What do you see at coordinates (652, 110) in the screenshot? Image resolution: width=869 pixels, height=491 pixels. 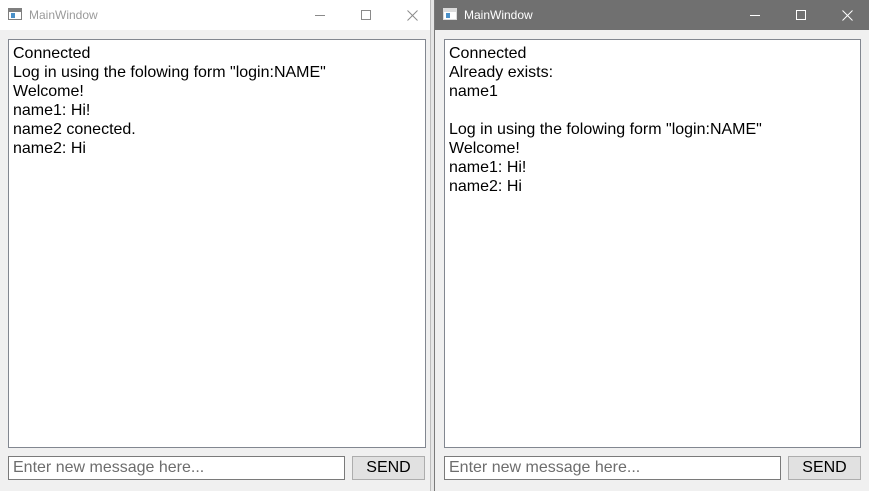 I see `chat-line` at bounding box center [652, 110].